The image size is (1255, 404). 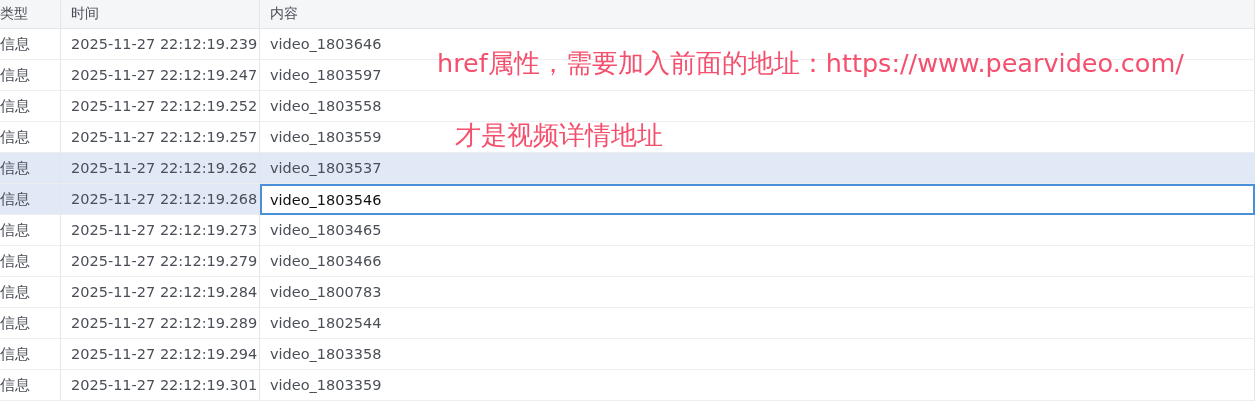 What do you see at coordinates (757, 168) in the screenshot?
I see `content-cell: video_1803537` at bounding box center [757, 168].